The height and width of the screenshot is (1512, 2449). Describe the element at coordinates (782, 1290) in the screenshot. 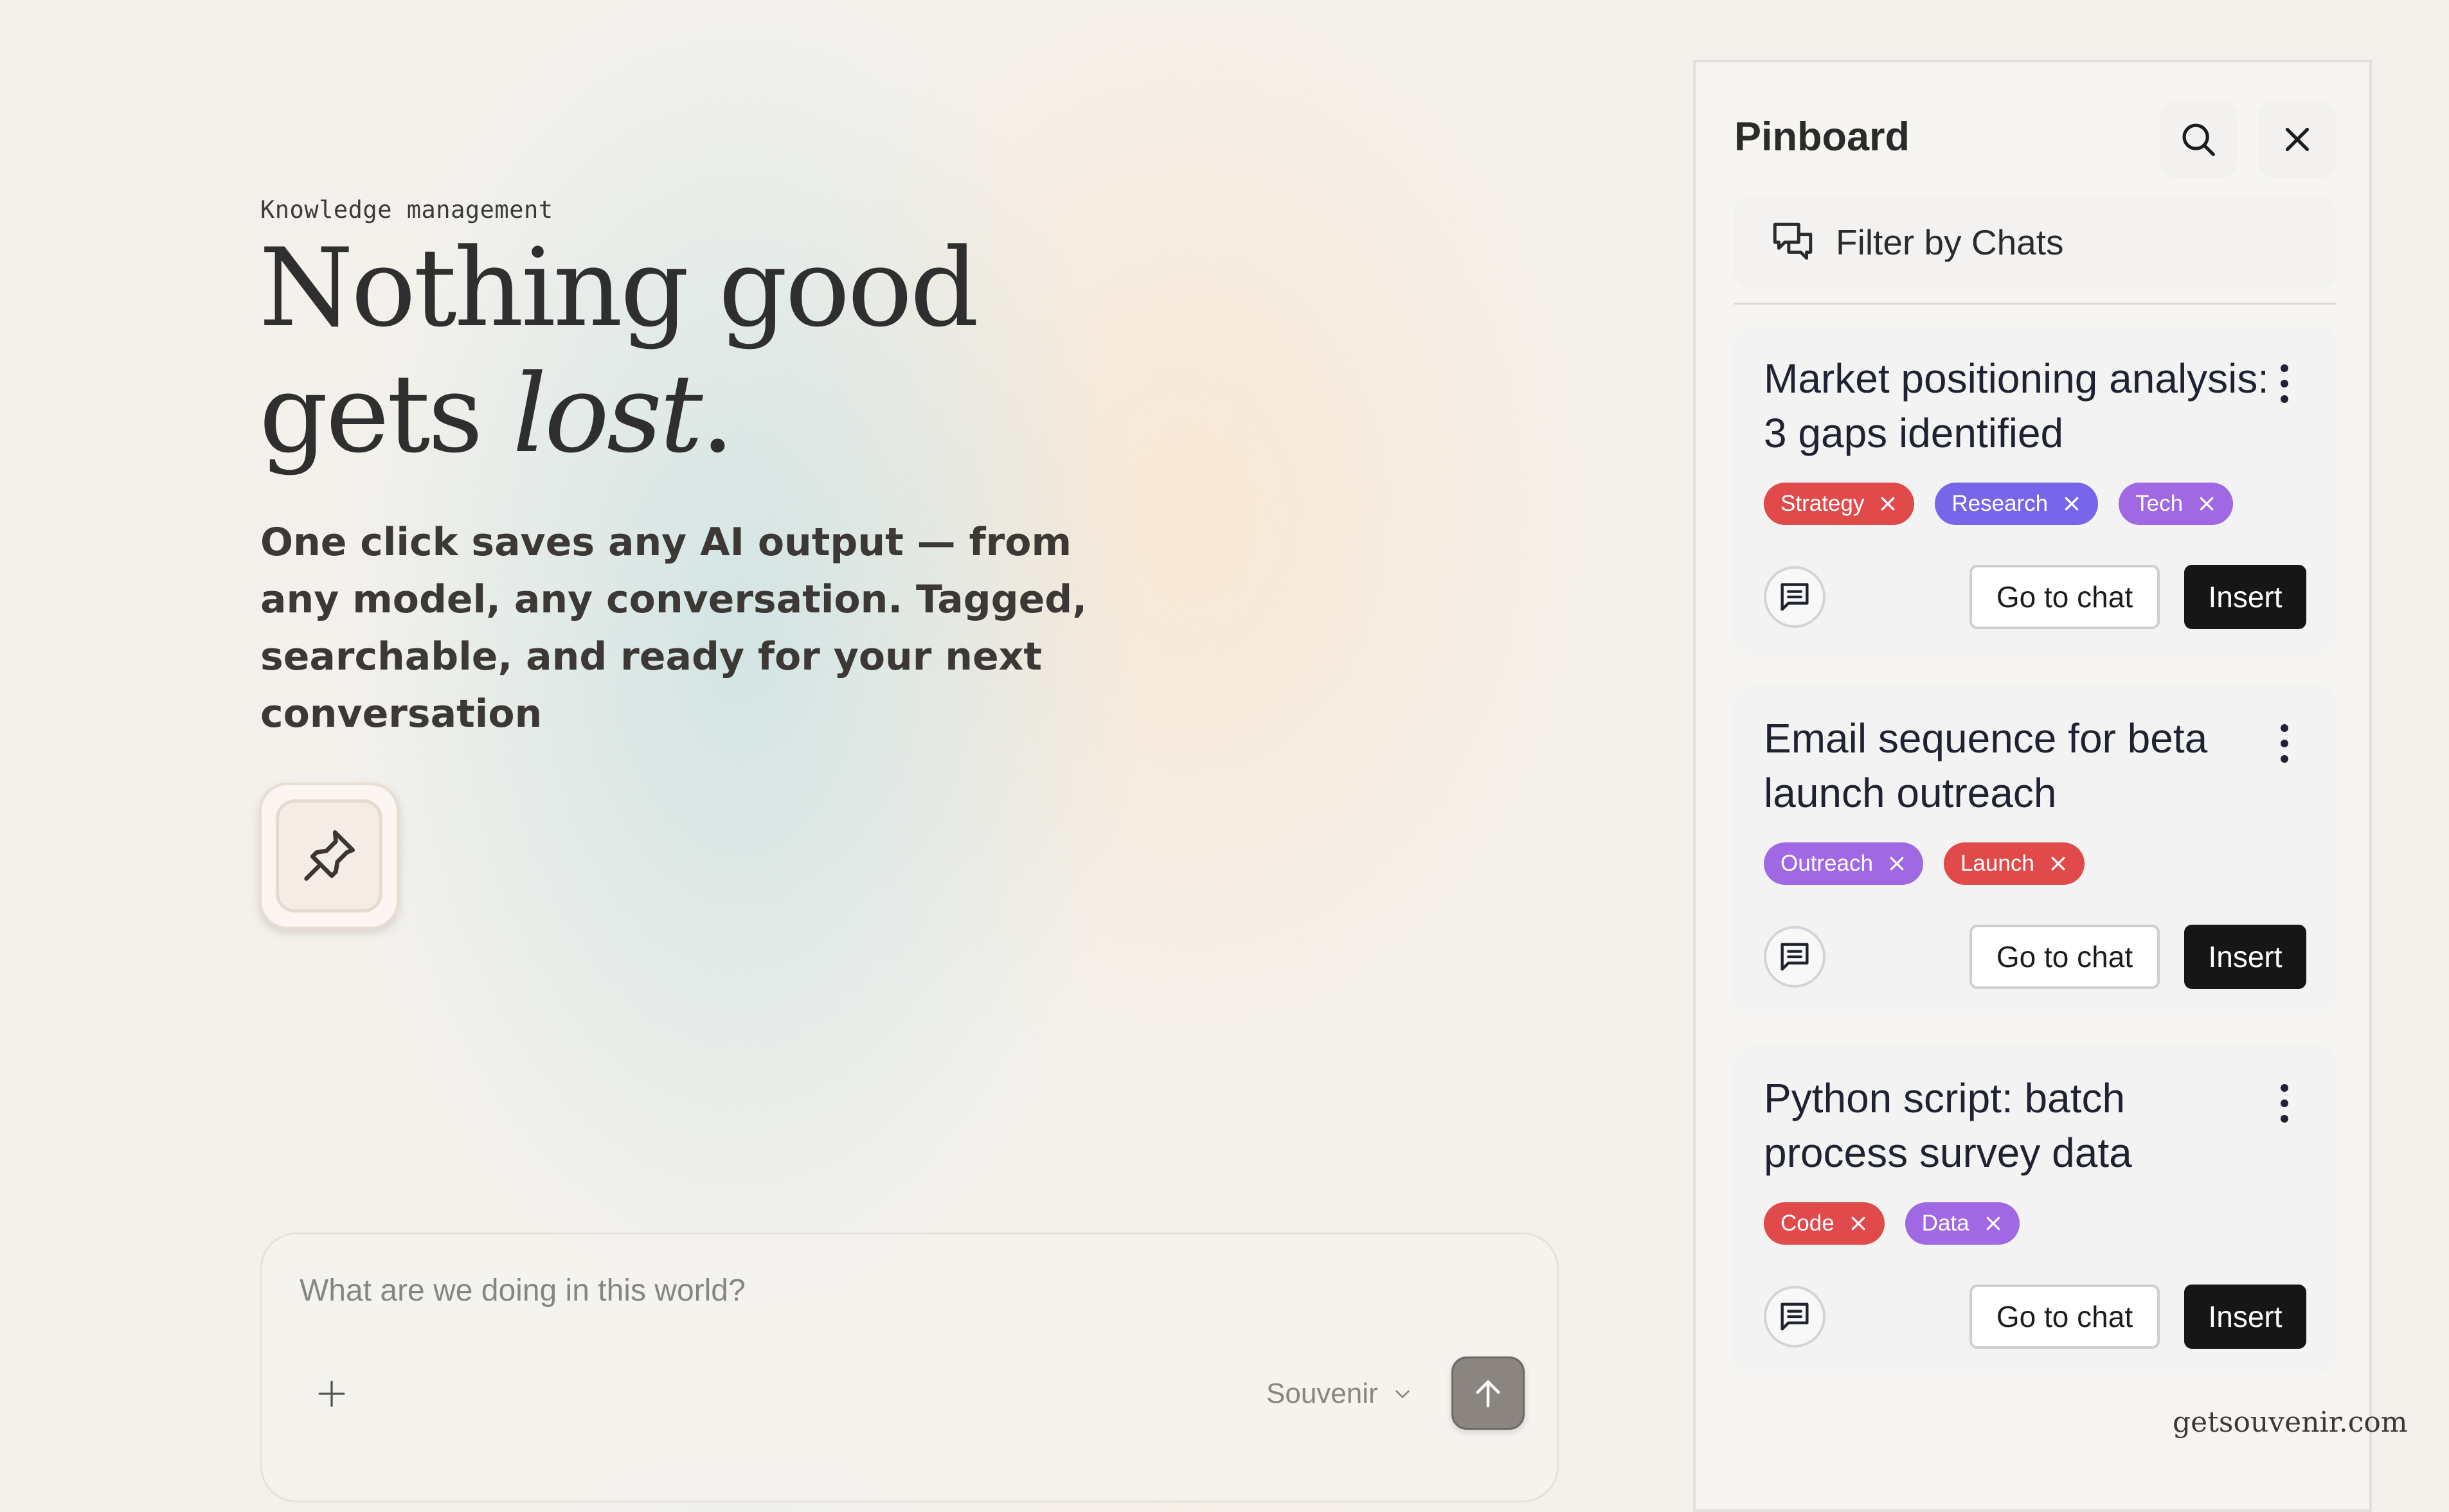

I see `composer-input` at that location.